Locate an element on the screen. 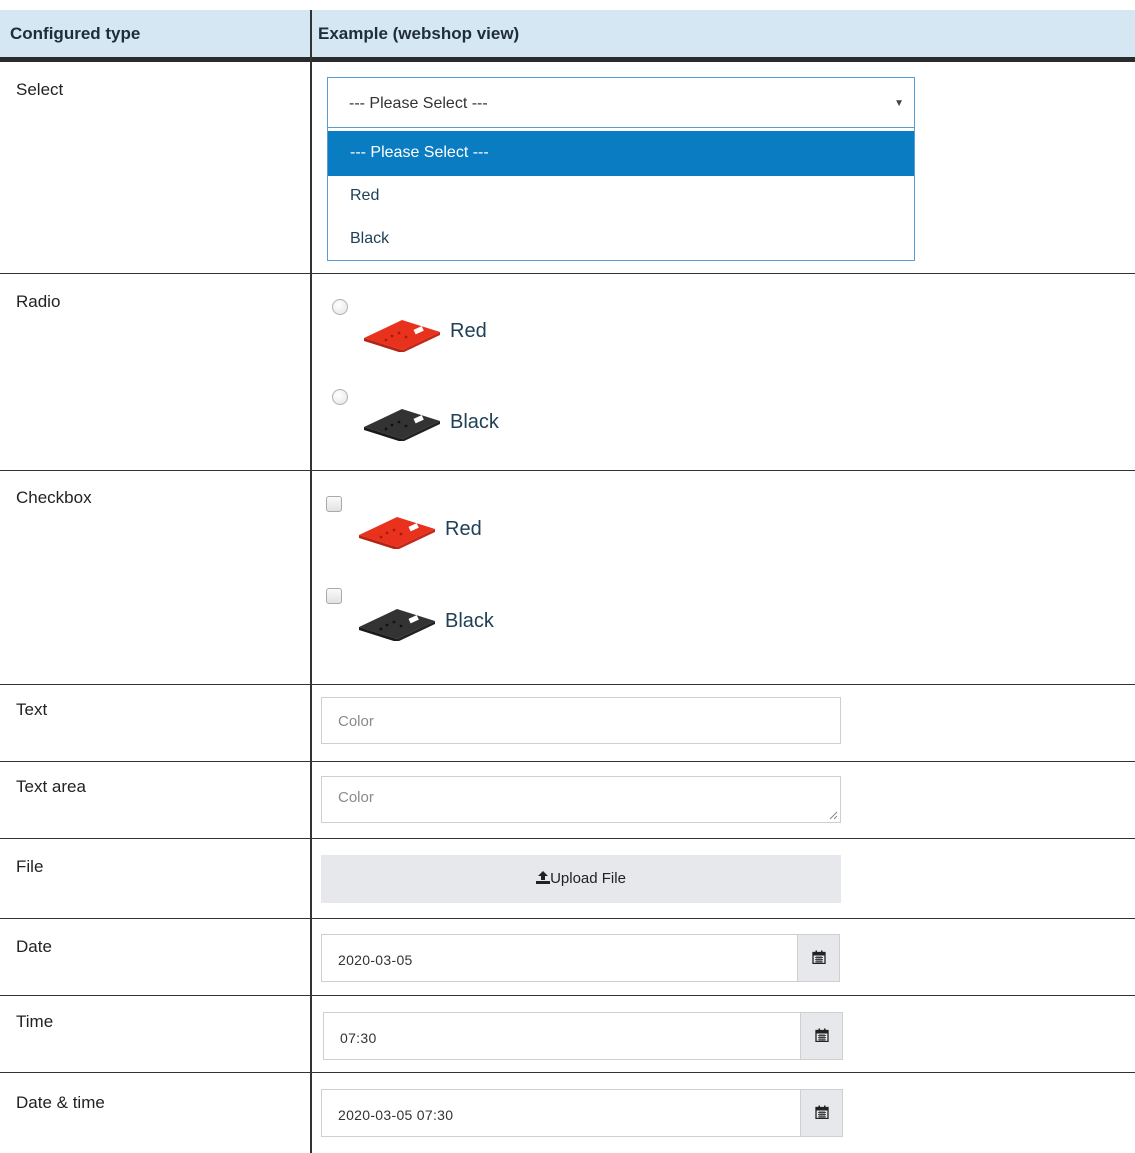  row-label-textarea: Text area is located at coordinates (51, 786).